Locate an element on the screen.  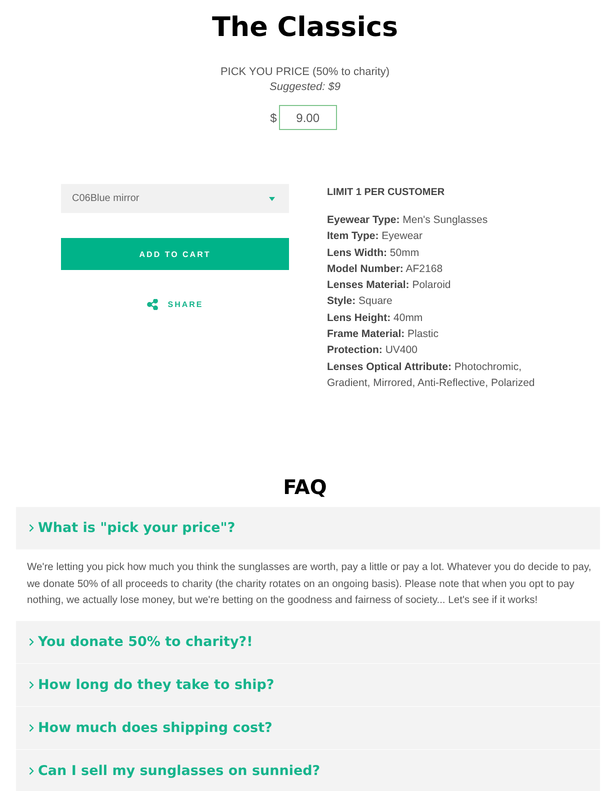
spec-line: Lens Height: 40mm is located at coordinates (375, 318).